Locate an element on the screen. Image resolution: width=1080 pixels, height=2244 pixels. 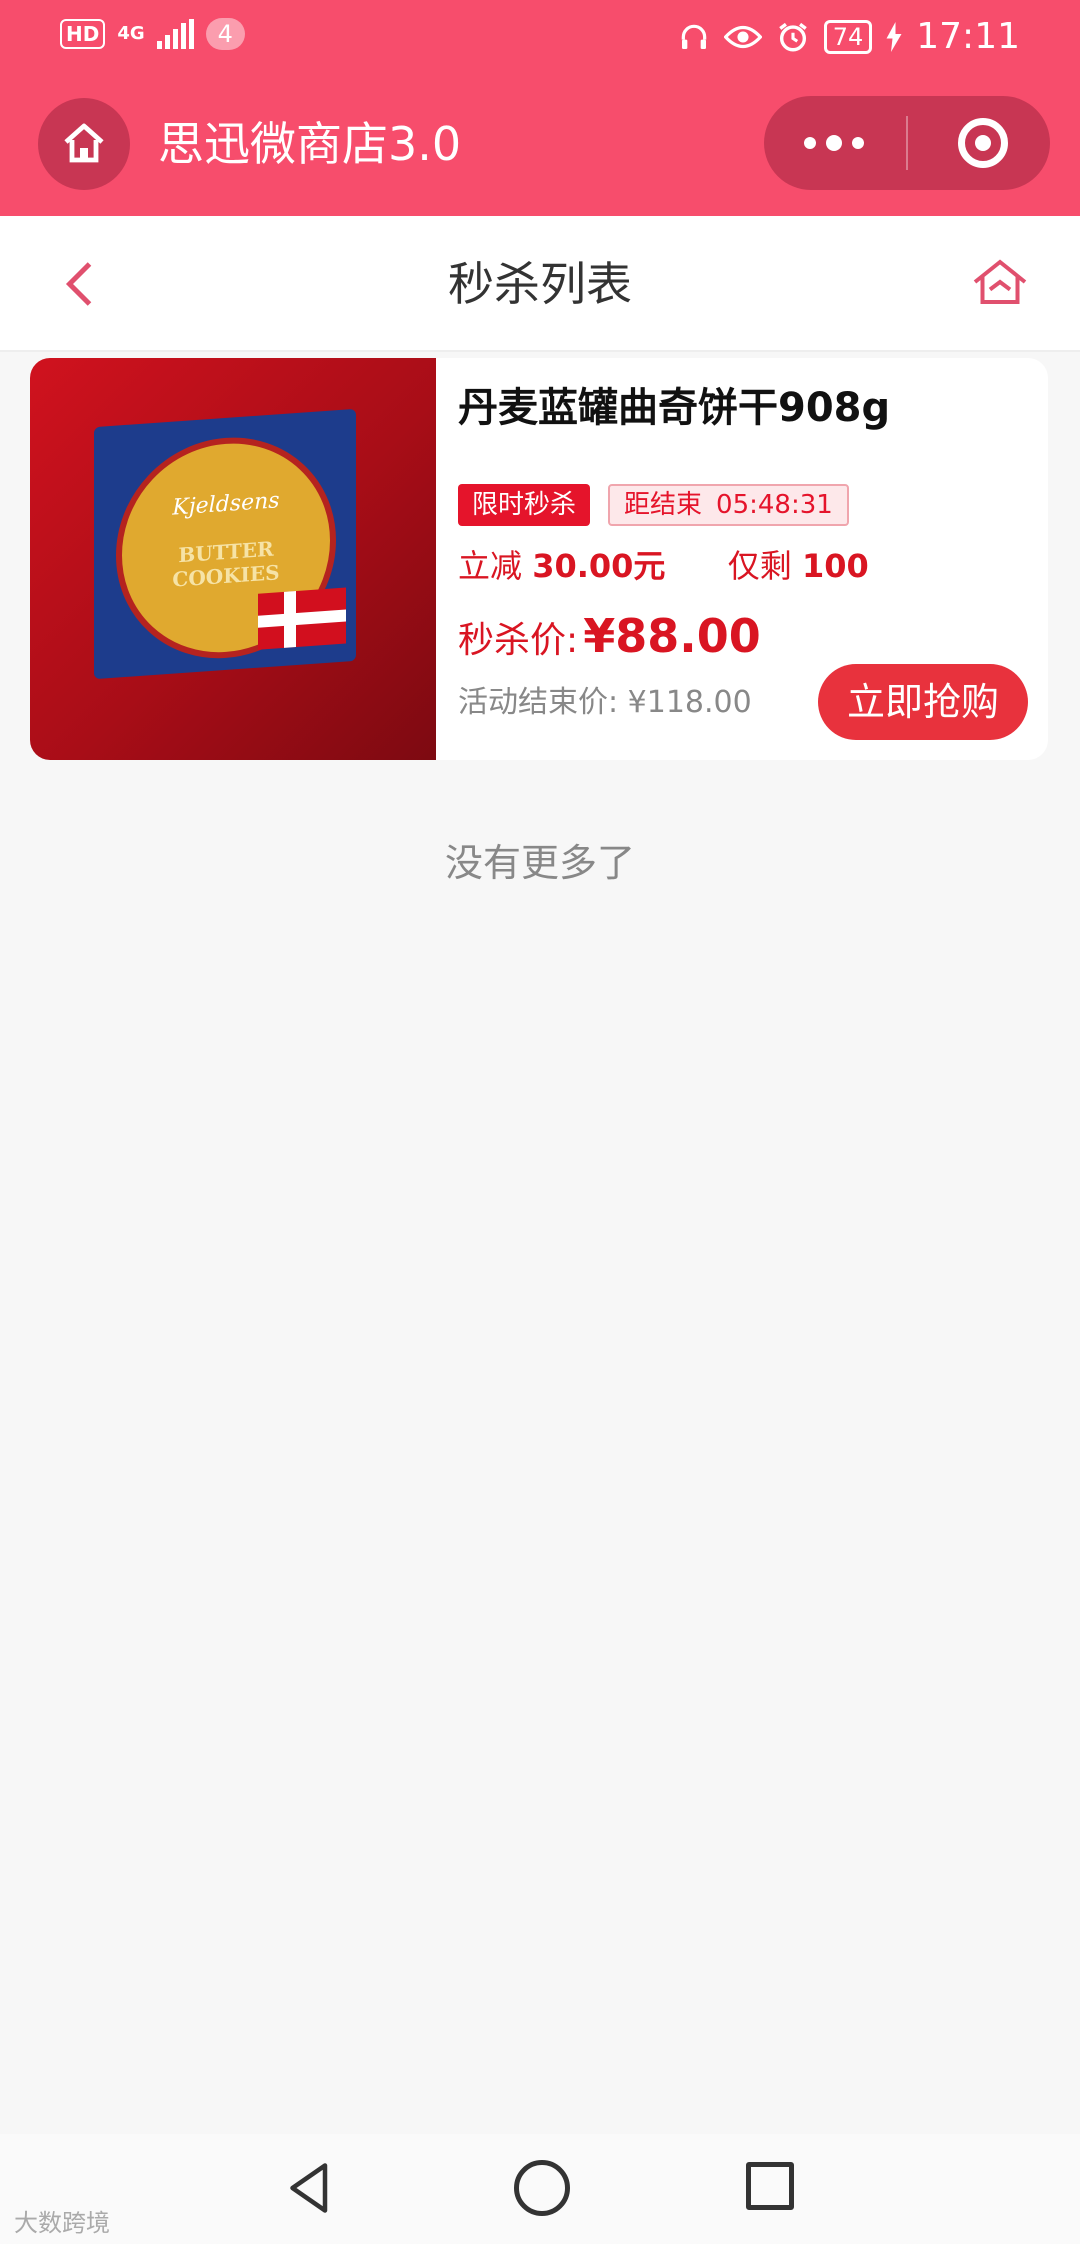
cookie-tin-image: Kjeldsens BUTTER COOKIES is located at coordinates (225, 544).